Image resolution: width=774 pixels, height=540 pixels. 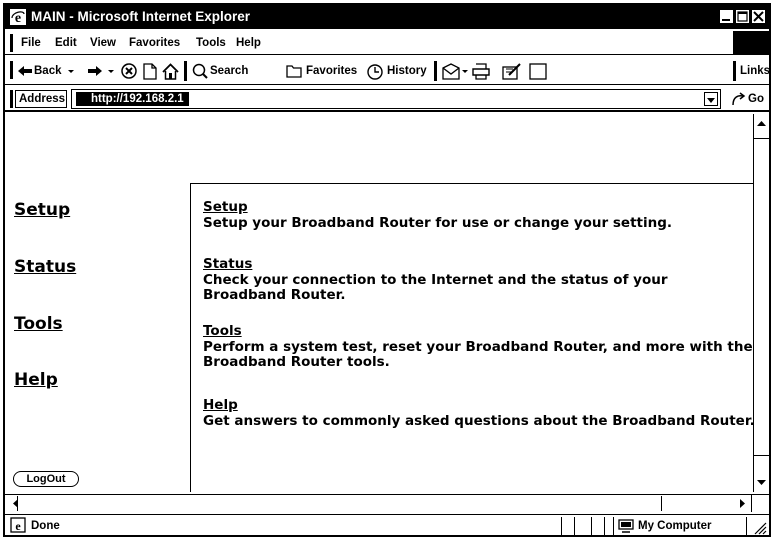 I want to click on scroll-right-button, so click(x=742, y=503).